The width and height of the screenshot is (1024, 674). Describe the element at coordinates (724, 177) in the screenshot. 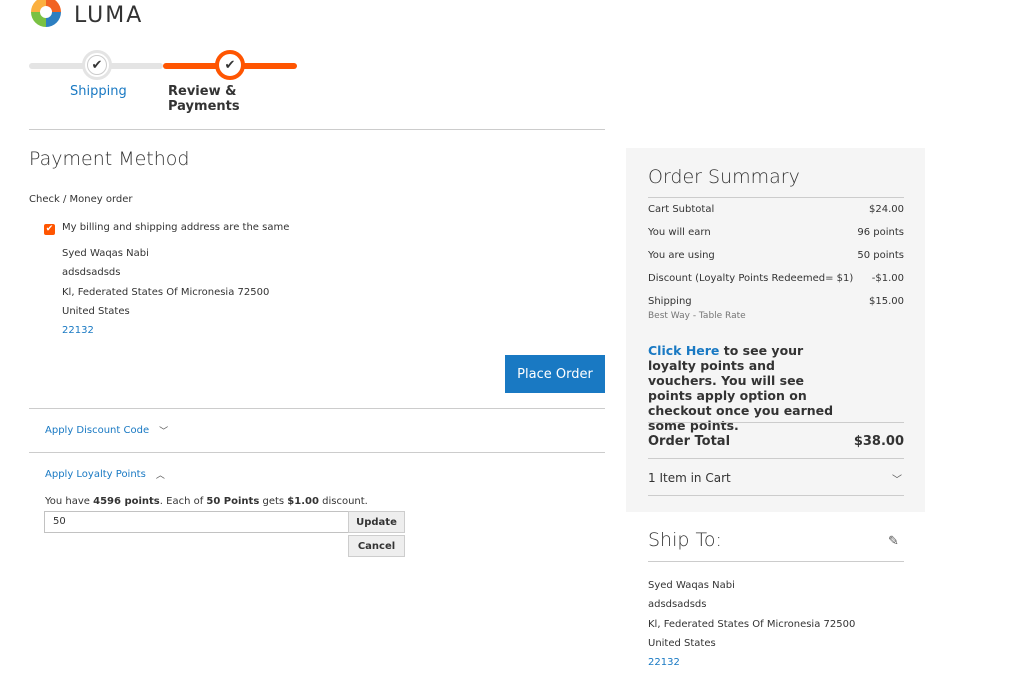

I see `order-summary-title: Order Summary` at that location.